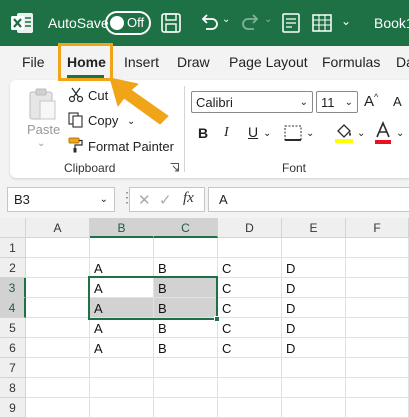 This screenshot has width=409, height=418. What do you see at coordinates (250, 348) in the screenshot?
I see `cell-d6: C` at bounding box center [250, 348].